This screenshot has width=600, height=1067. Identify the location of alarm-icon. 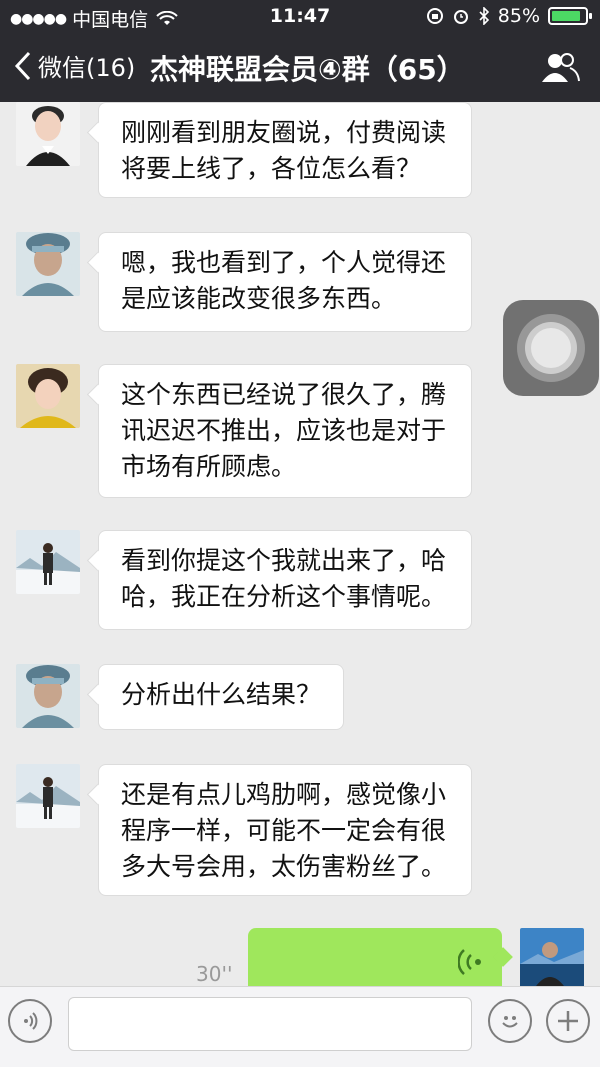
(460, 17).